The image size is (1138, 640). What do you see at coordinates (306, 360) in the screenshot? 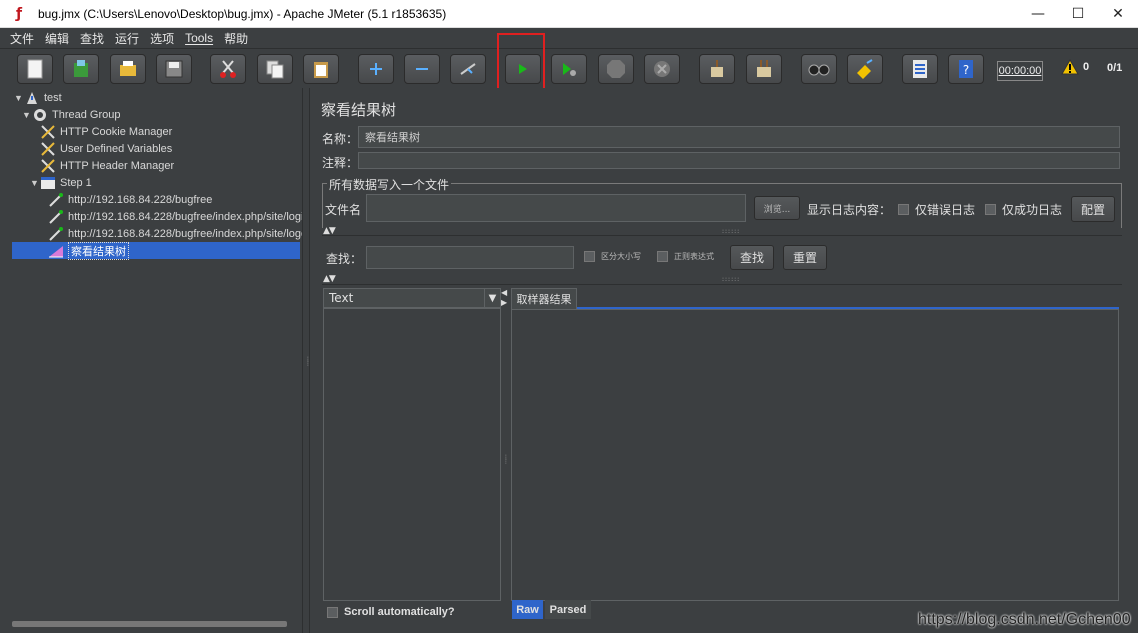
I see `main-splitter: ⋮ ⋮` at bounding box center [306, 360].